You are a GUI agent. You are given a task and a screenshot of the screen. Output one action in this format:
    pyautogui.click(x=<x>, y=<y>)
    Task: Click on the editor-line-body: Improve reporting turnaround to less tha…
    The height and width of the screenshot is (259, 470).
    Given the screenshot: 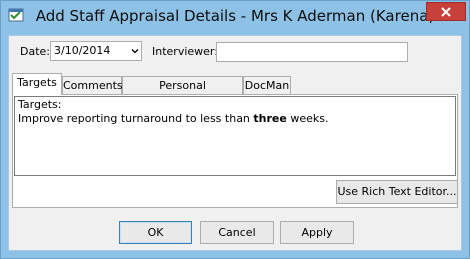 What is the action you would take?
    pyautogui.click(x=235, y=119)
    